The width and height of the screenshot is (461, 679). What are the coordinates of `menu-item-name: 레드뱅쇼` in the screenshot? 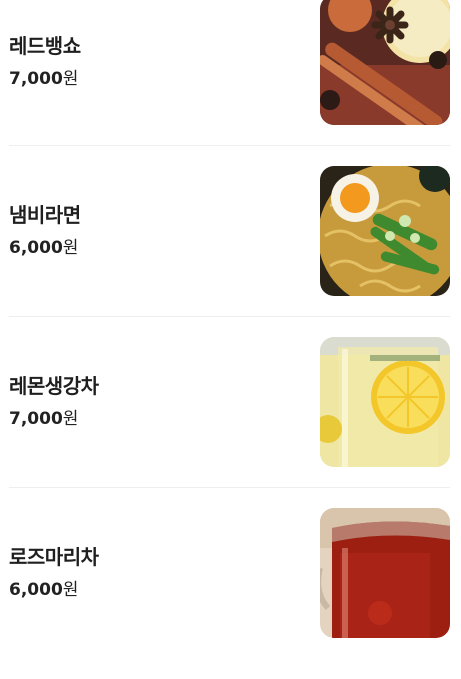 It's located at (45, 46).